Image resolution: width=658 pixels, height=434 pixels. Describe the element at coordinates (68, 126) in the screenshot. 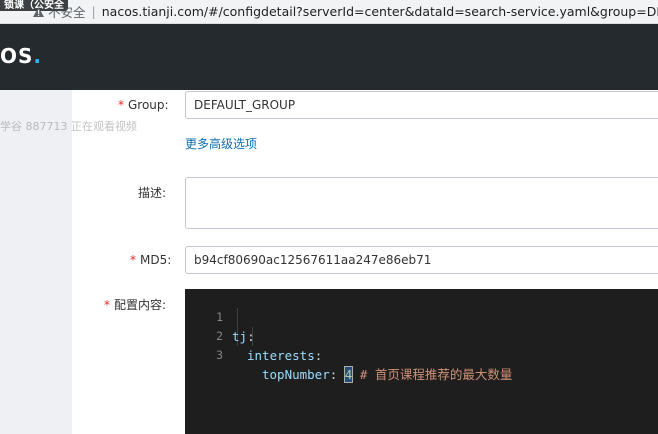

I see `viewer-watermark: 学谷 887713 正在观看视频` at that location.